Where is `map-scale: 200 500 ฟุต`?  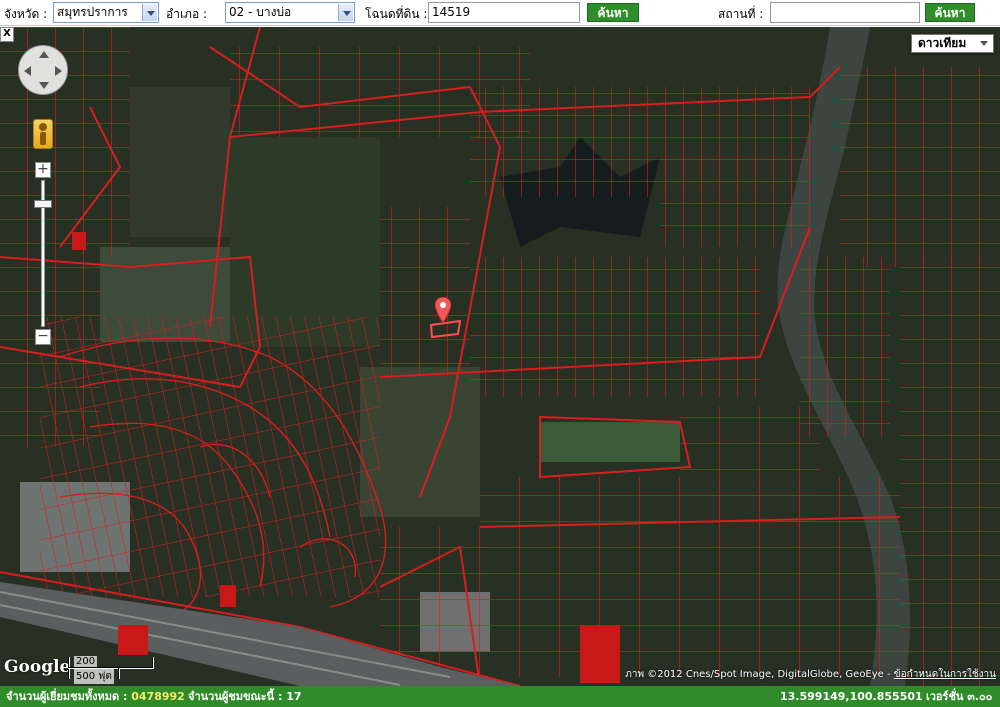 map-scale: 200 500 ฟุต is located at coordinates (113, 669).